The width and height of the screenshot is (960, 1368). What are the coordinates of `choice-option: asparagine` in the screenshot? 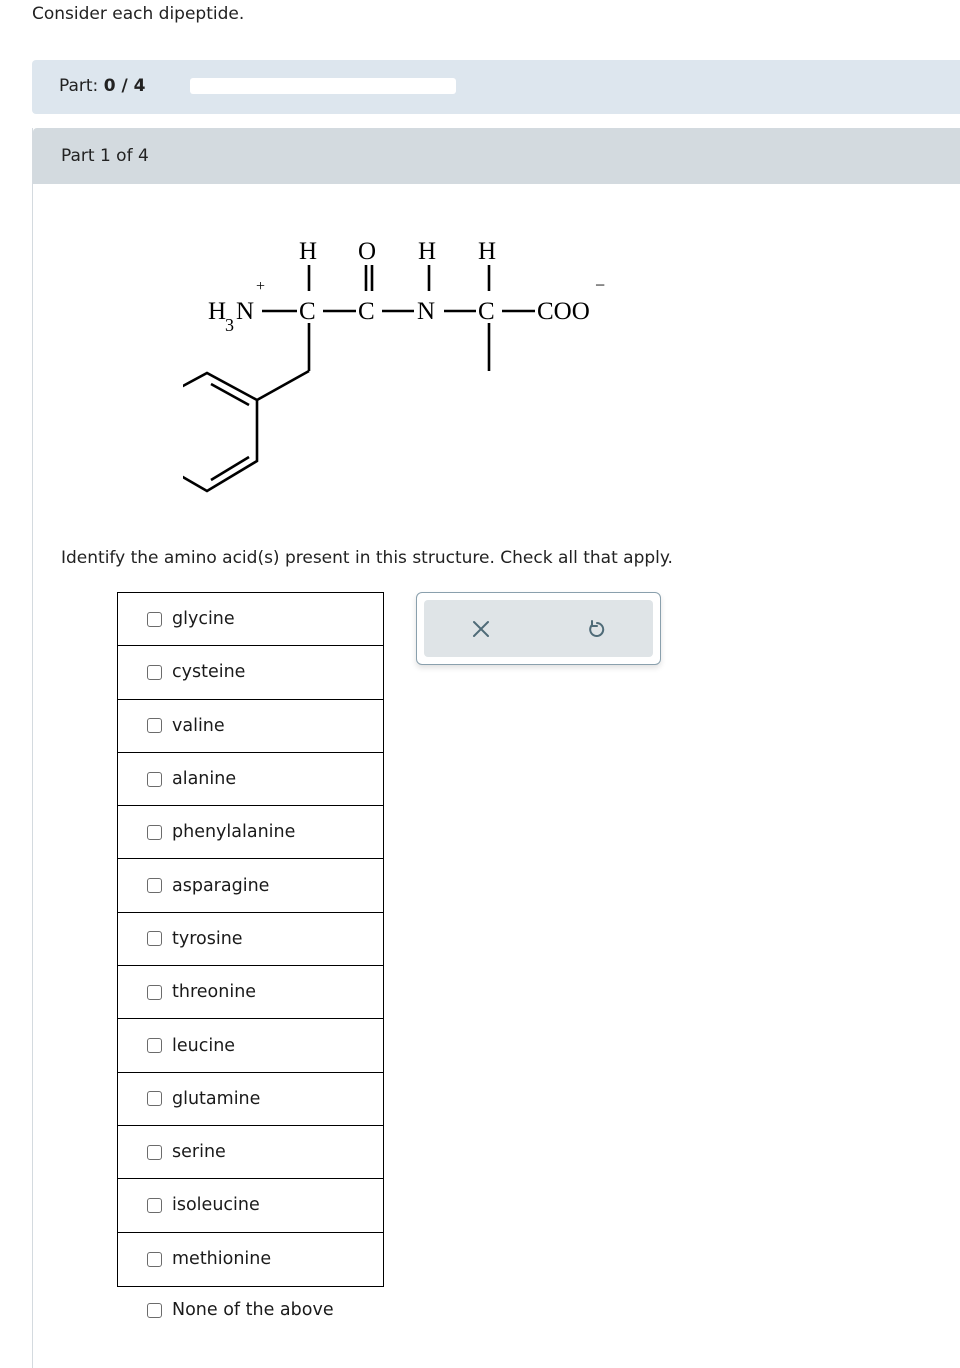 It's located at (250, 886).